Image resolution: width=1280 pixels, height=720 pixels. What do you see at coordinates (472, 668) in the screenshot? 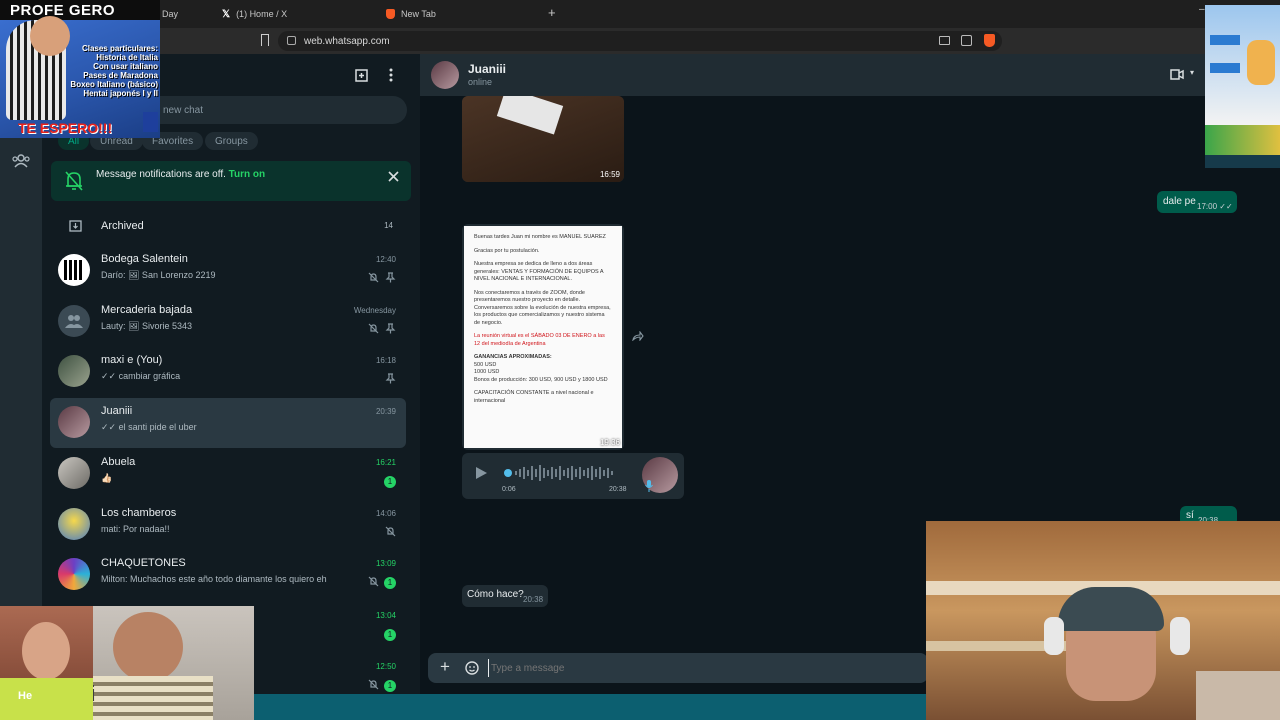
I see `sticker-emoji-icon` at bounding box center [472, 668].